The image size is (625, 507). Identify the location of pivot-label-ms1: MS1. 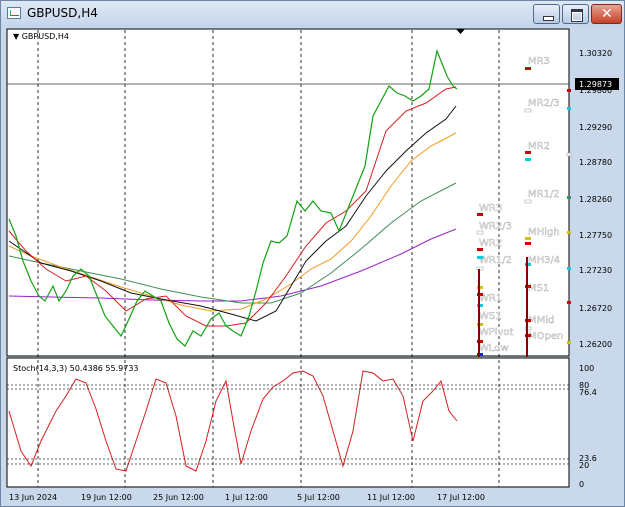
(538, 288).